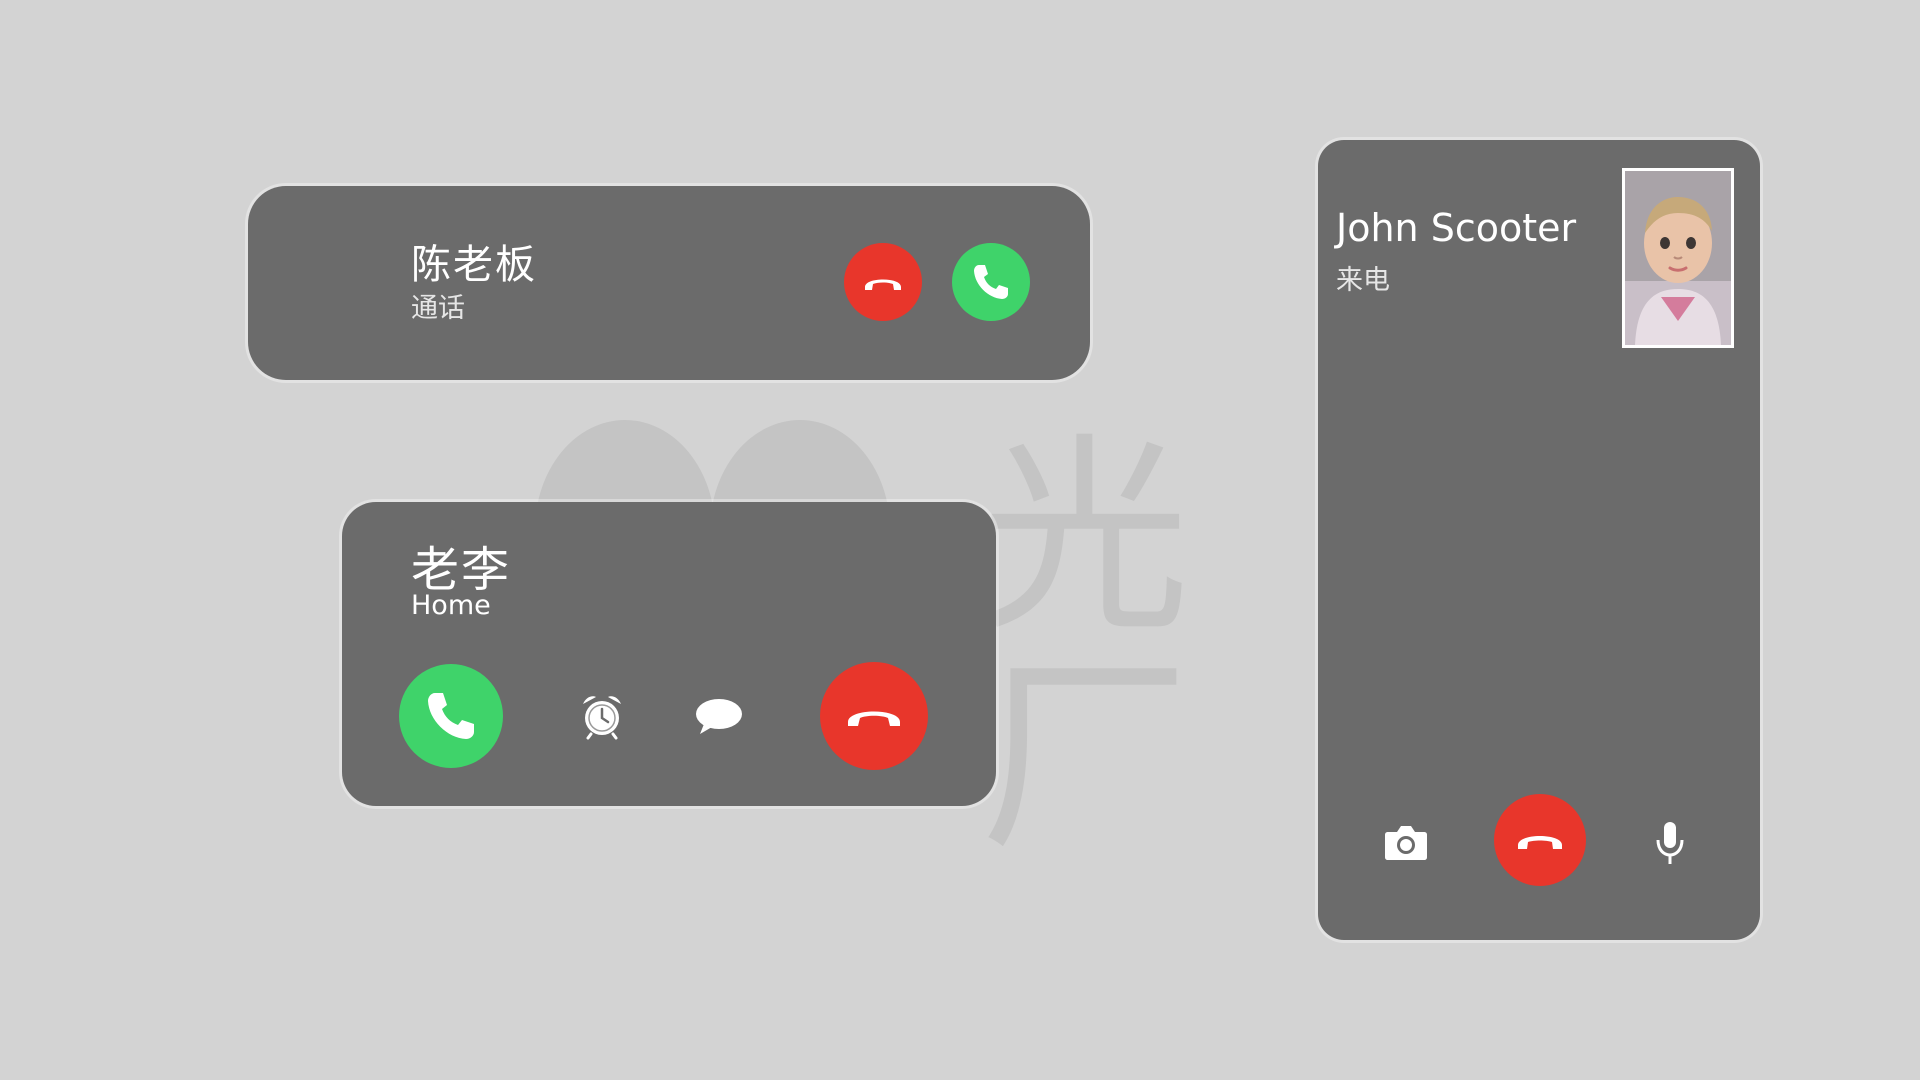  I want to click on caller-name: John Scooter, so click(1456, 228).